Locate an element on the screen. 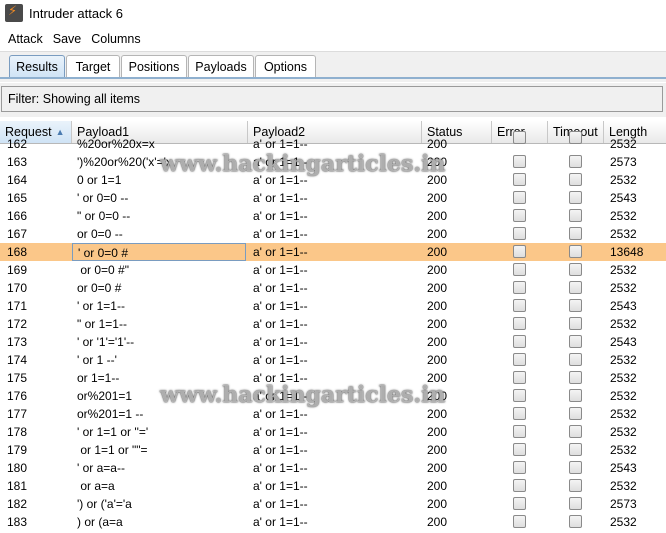  table-row: 164 0 or 1=1 a' or 1=1-- 200 2532 is located at coordinates (333, 180).